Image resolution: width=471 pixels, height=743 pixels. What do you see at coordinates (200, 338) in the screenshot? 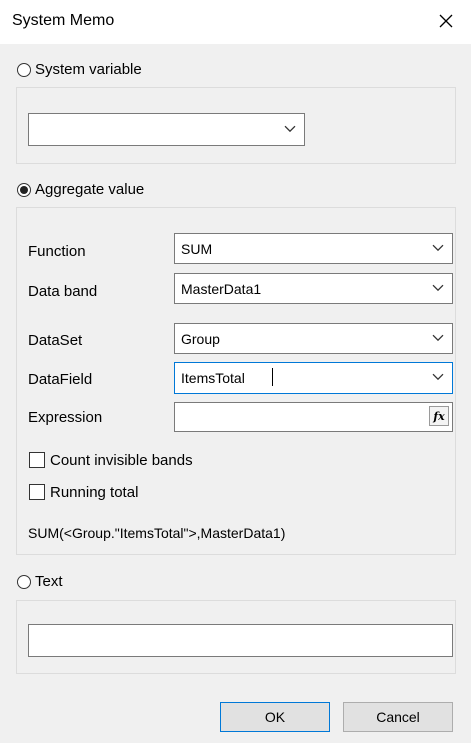
I see `dataset-value: Group` at bounding box center [200, 338].